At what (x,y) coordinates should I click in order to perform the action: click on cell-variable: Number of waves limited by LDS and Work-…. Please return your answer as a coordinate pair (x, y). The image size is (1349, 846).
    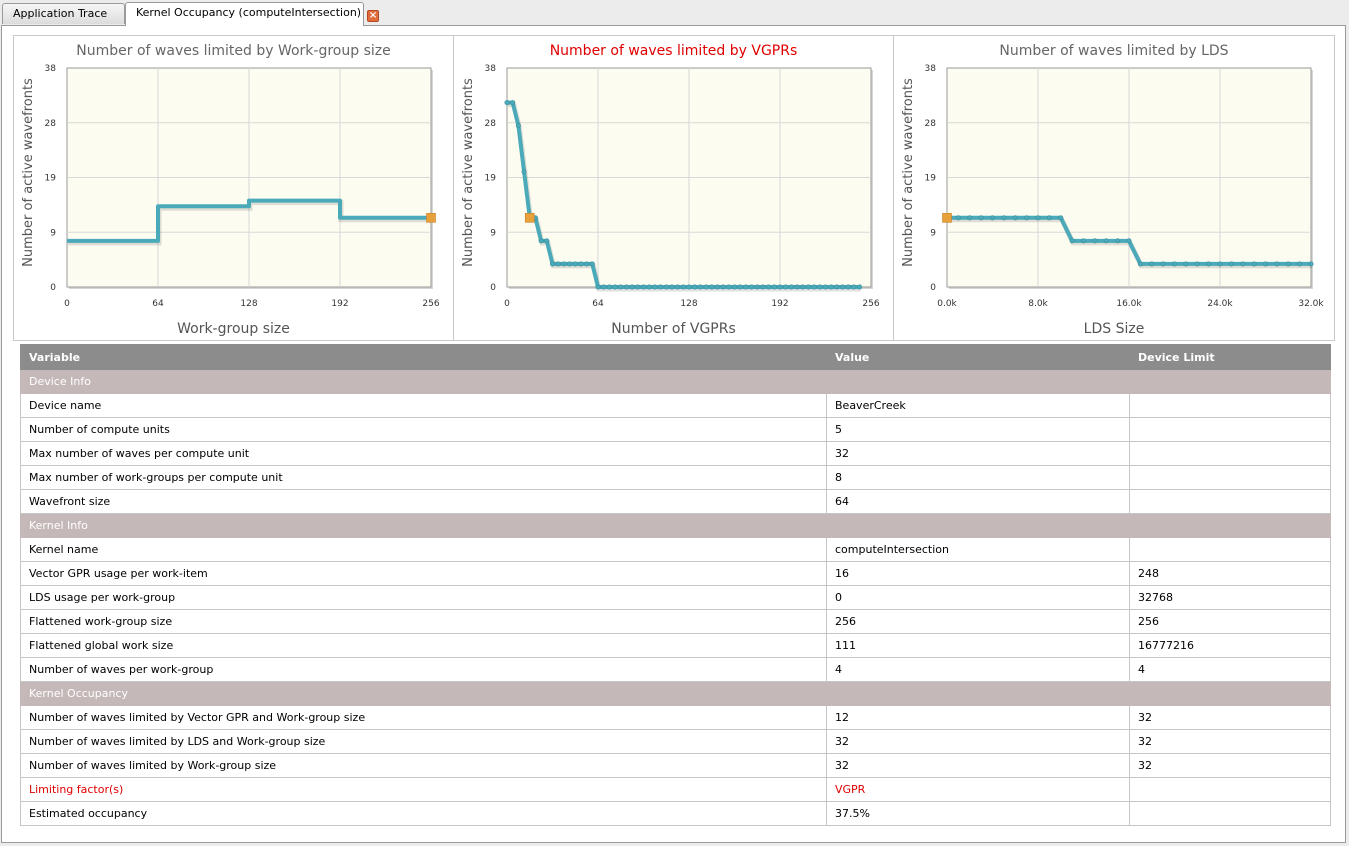
    Looking at the image, I should click on (423, 741).